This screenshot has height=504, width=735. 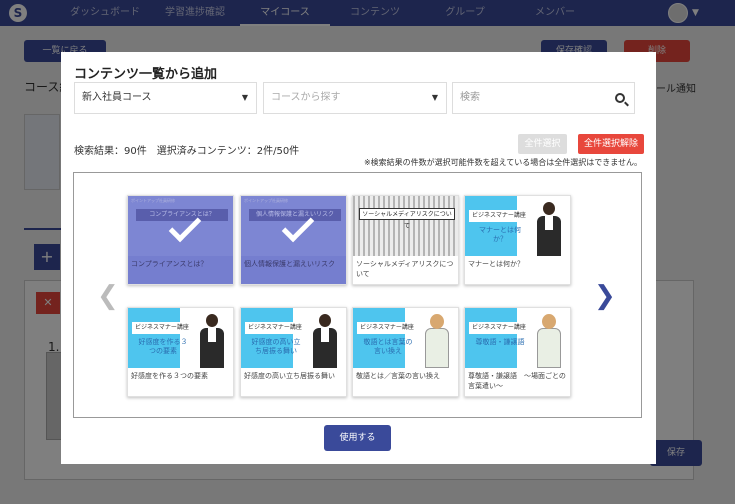 What do you see at coordinates (543, 98) in the screenshot?
I see `search-input: 検索` at bounding box center [543, 98].